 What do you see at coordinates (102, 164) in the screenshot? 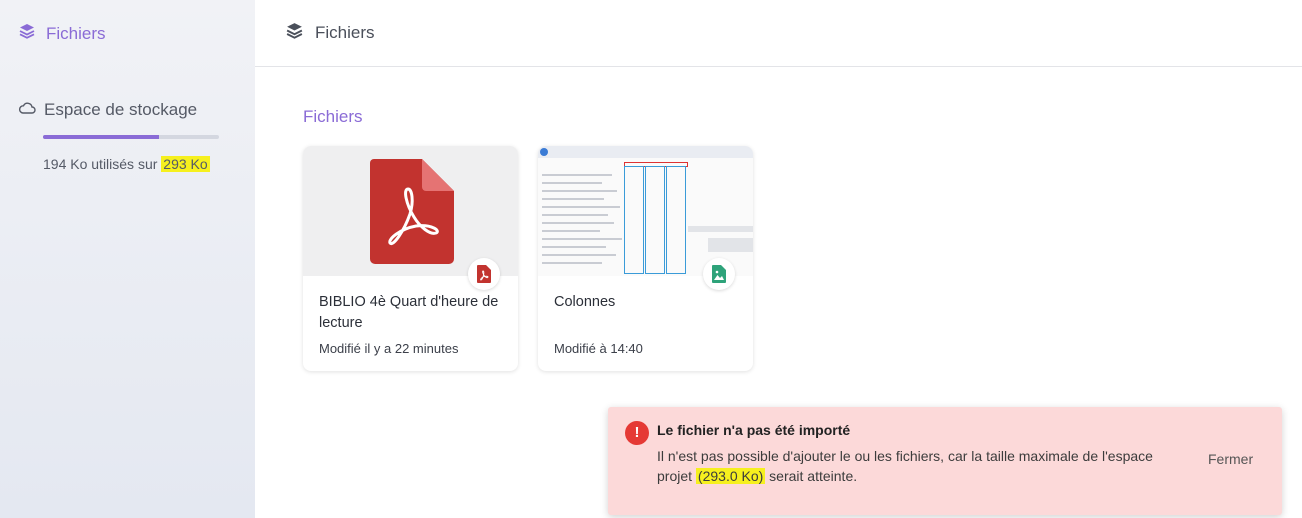
I see `storage-used: 194 Ko utilisés sur` at bounding box center [102, 164].